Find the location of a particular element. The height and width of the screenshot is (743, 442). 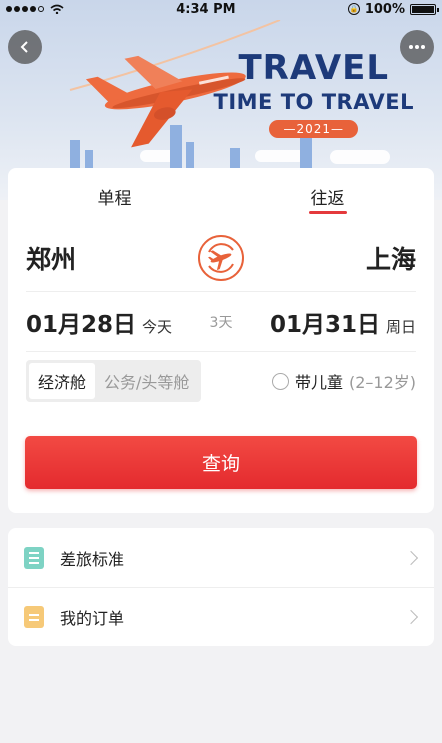

depart-day: 今天 is located at coordinates (157, 326).